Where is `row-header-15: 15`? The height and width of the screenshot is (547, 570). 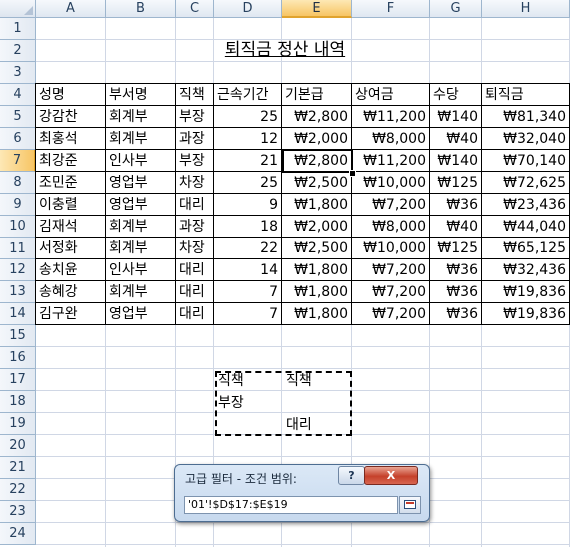 row-header-15: 15 is located at coordinates (18, 336).